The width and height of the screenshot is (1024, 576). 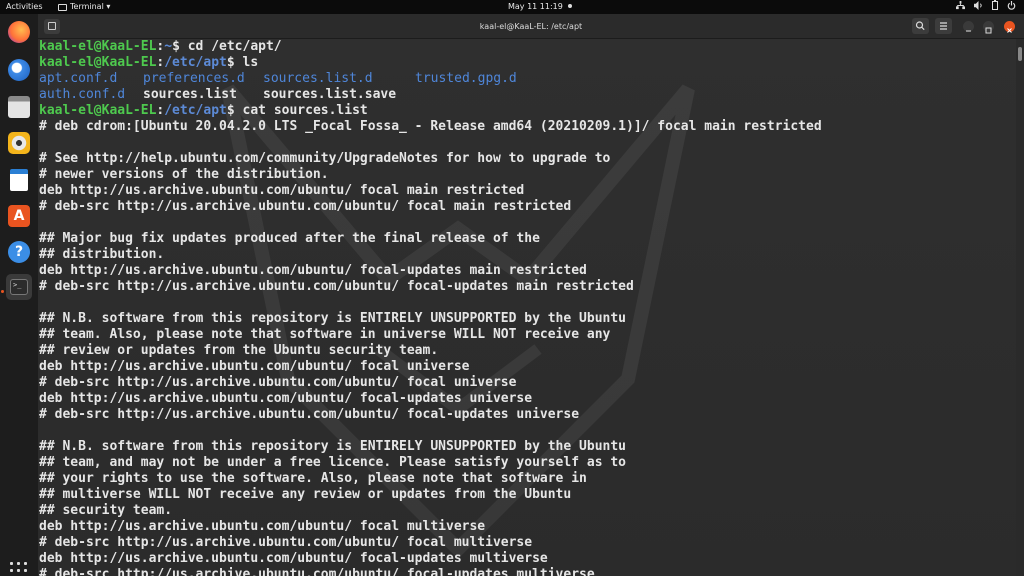 I want to click on system-tray, so click(x=986, y=5).